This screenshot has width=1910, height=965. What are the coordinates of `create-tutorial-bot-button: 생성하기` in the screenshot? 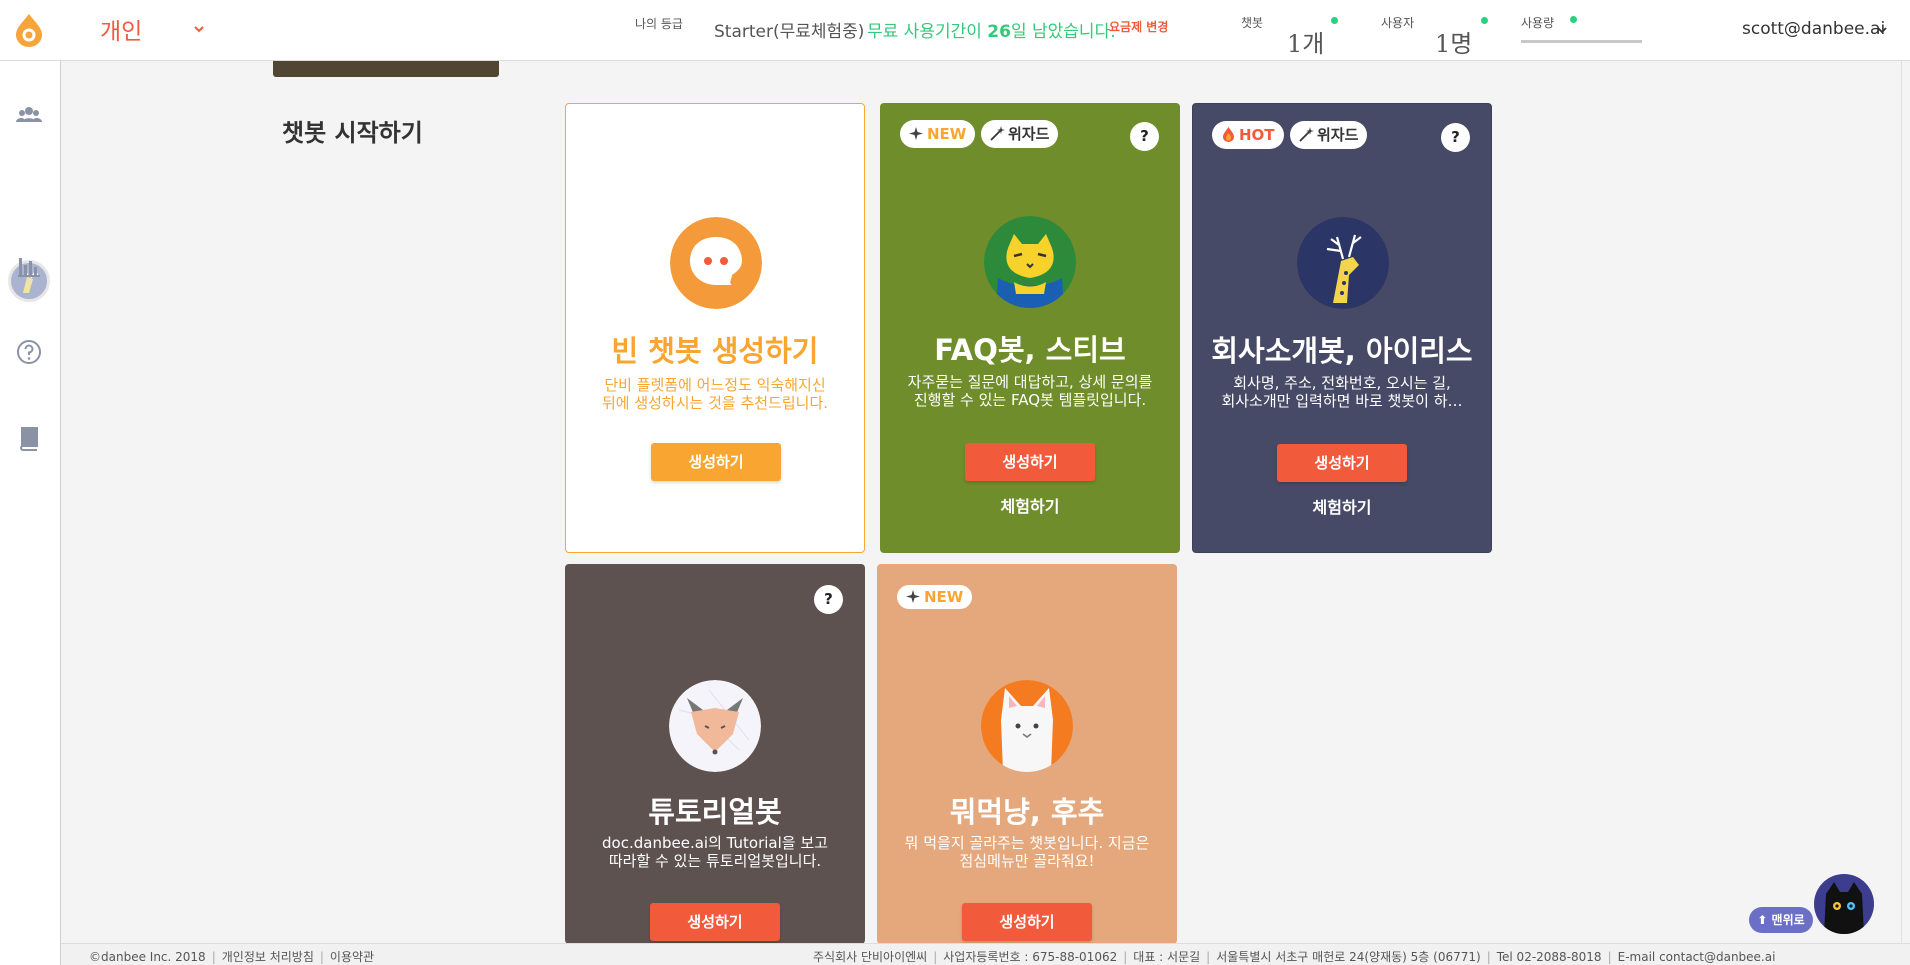 It's located at (715, 922).